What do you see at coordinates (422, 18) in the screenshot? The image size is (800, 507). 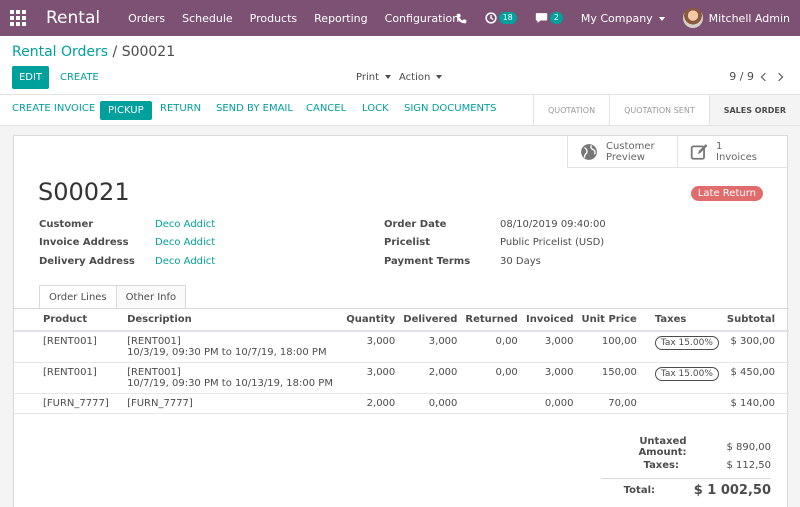 I see `menu-item-configuration: Configuration` at bounding box center [422, 18].